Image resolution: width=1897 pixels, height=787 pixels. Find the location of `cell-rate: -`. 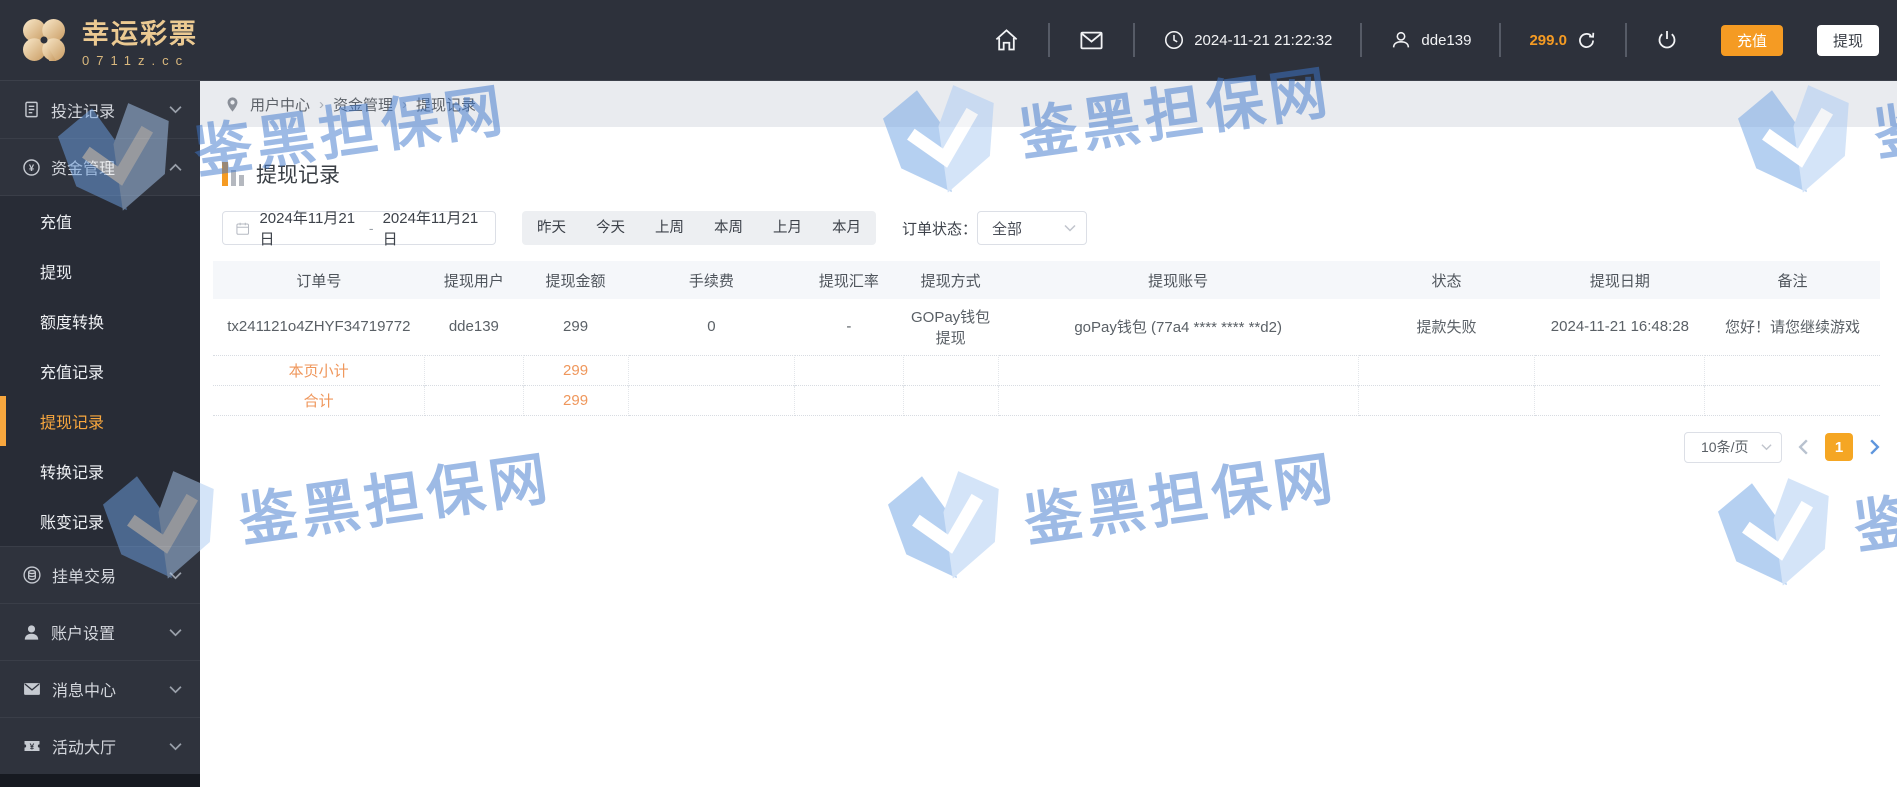

cell-rate: - is located at coordinates (849, 327).